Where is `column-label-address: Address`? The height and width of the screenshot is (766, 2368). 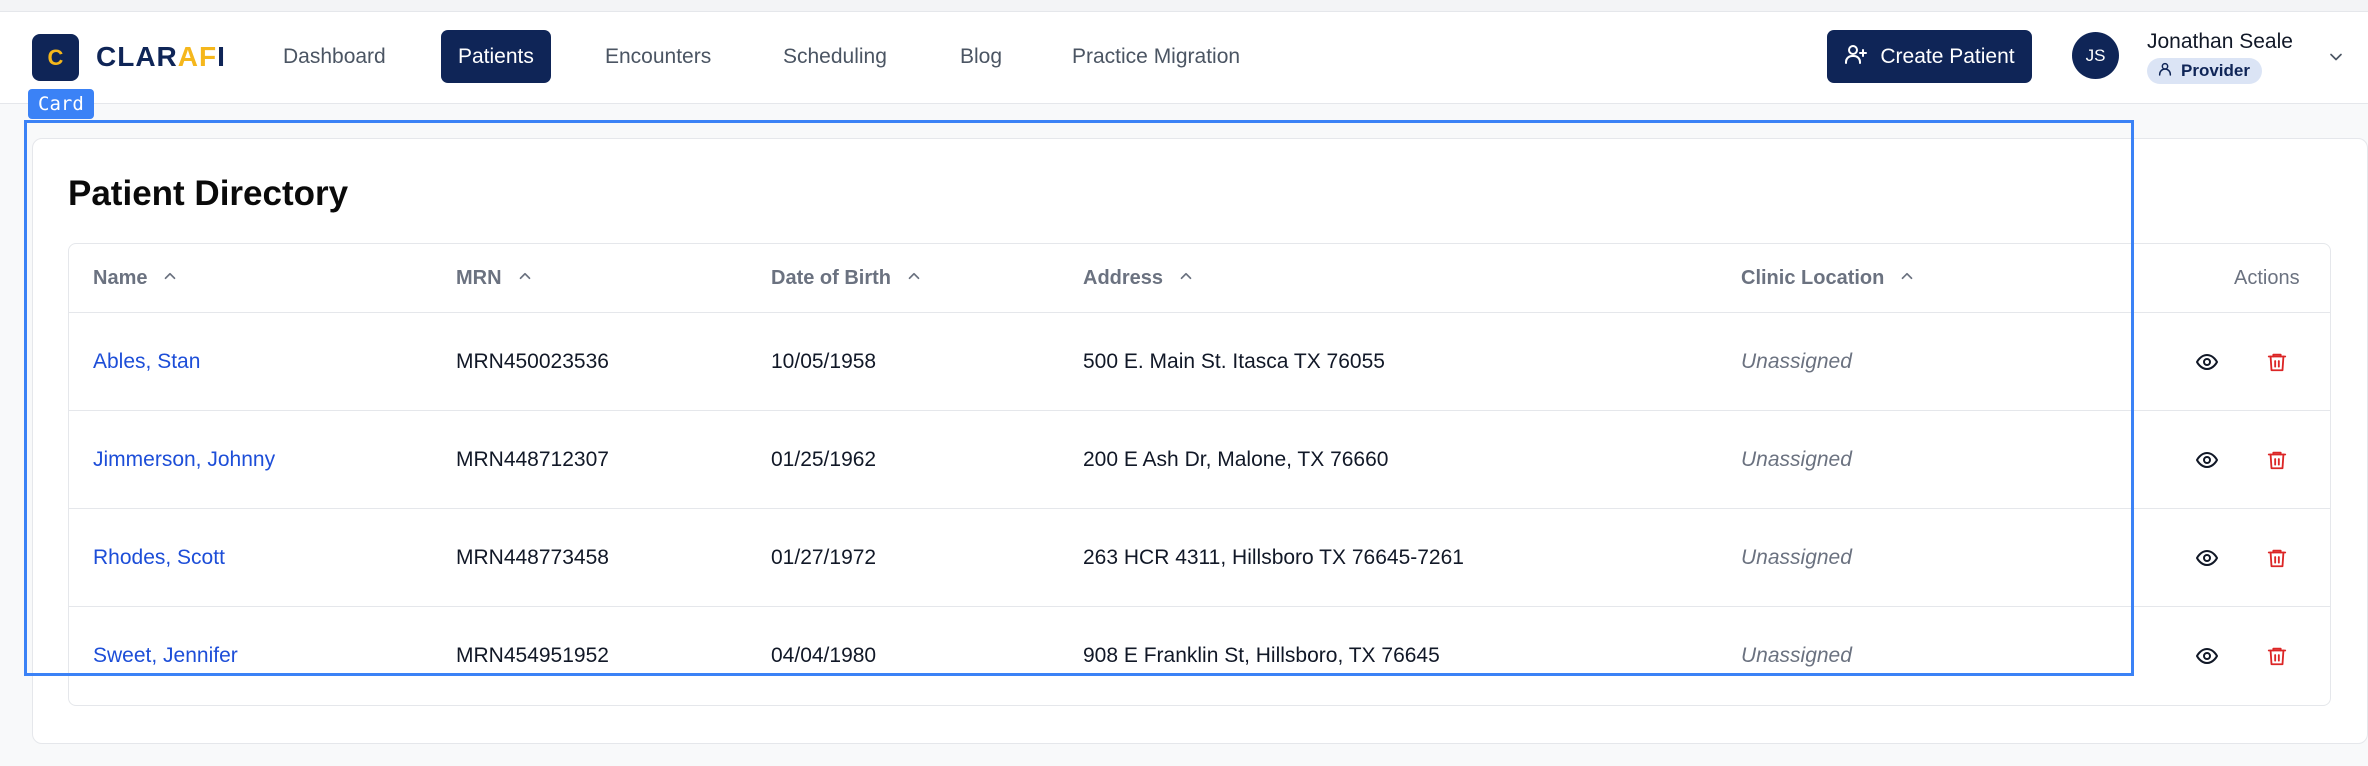 column-label-address: Address is located at coordinates (1123, 278).